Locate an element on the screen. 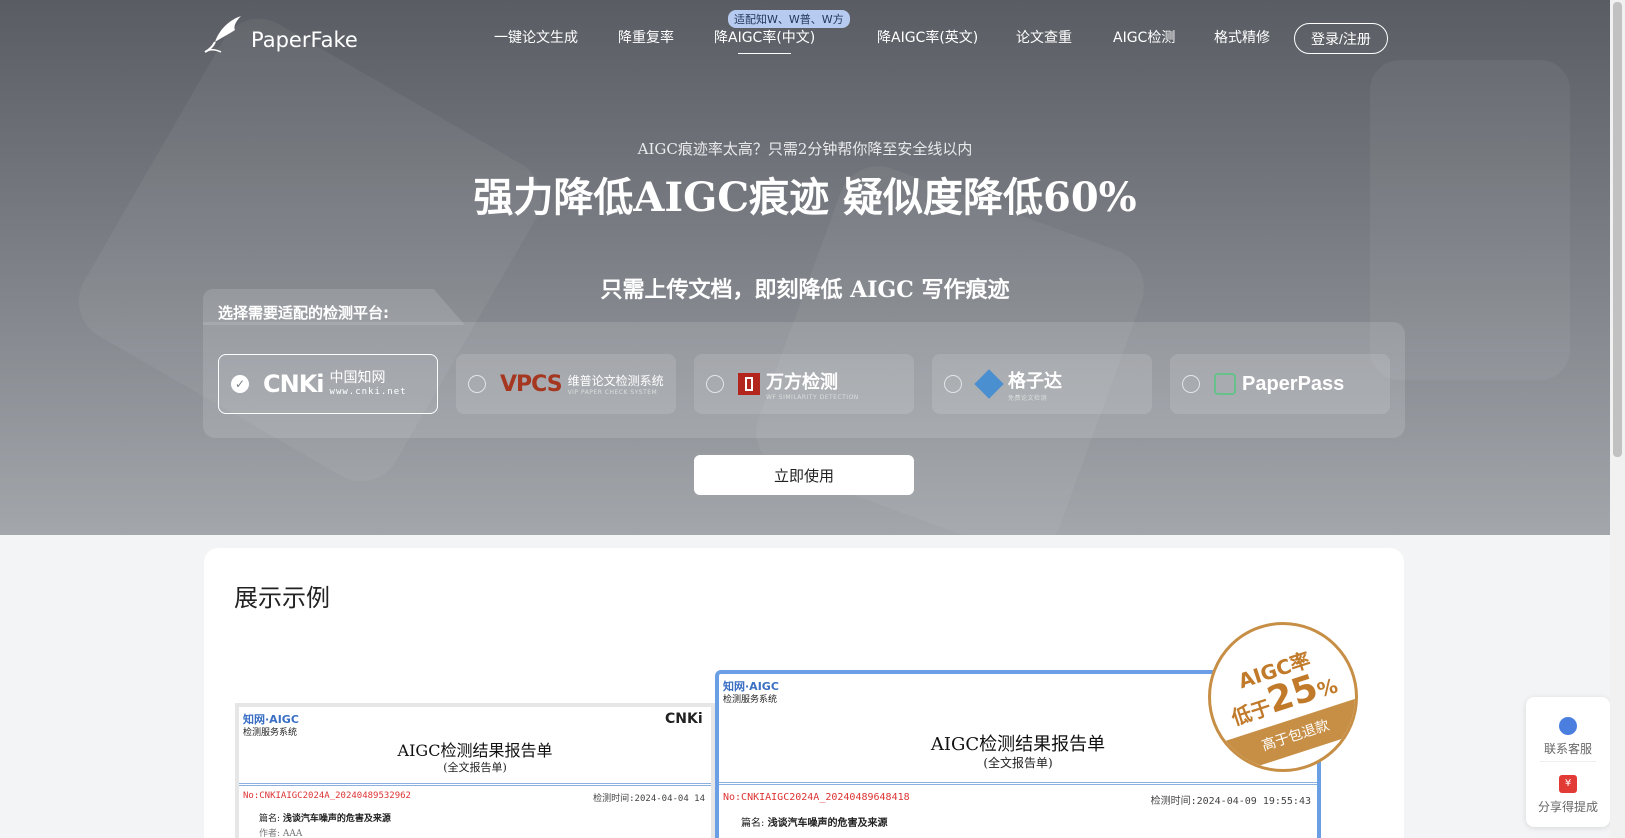  hero-subtitle: AIGC痕迹率太高？只需2分钟帮你降至安全线以内 is located at coordinates (805, 149).